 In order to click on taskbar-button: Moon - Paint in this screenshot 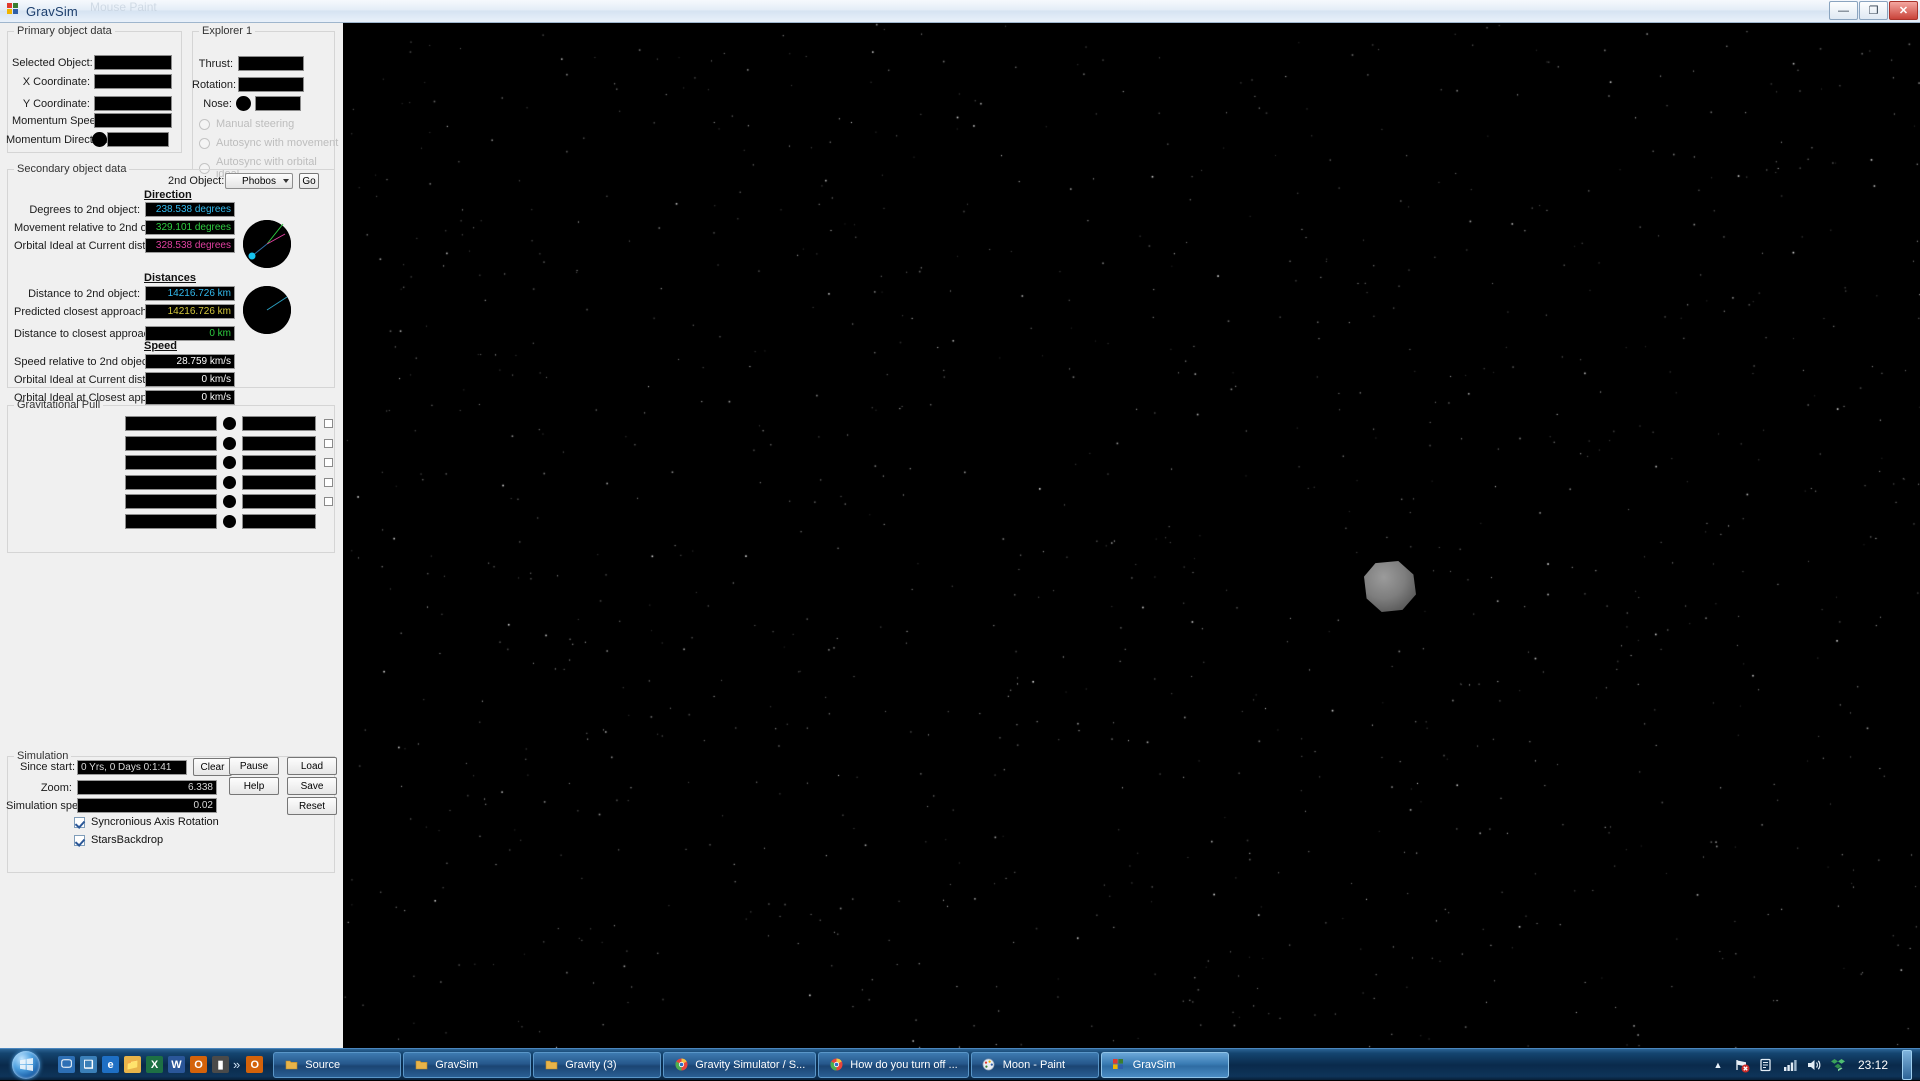, I will do `click(1034, 1064)`.